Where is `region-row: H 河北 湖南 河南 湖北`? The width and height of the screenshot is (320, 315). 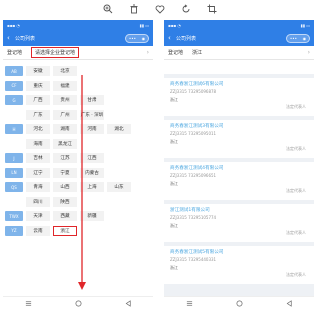
region-row: H 河北 湖南 河南 湖北 is located at coordinates (78, 129).